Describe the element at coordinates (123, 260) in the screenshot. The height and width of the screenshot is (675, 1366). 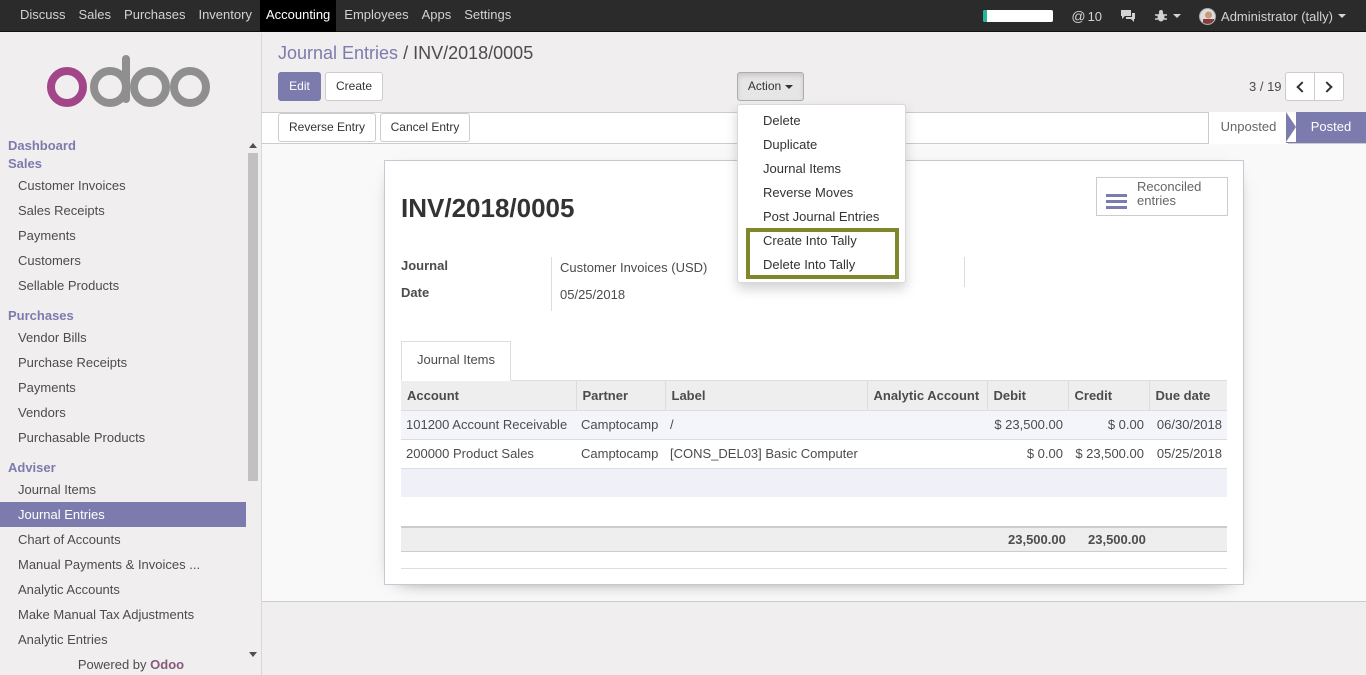
I see `sidebar-item-customers: Customers` at that location.